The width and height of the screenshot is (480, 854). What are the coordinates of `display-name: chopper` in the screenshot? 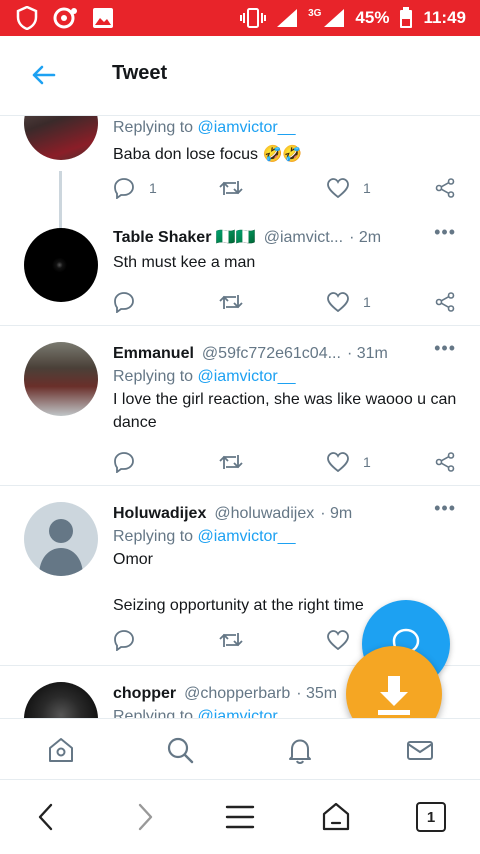 It's located at (144, 693).